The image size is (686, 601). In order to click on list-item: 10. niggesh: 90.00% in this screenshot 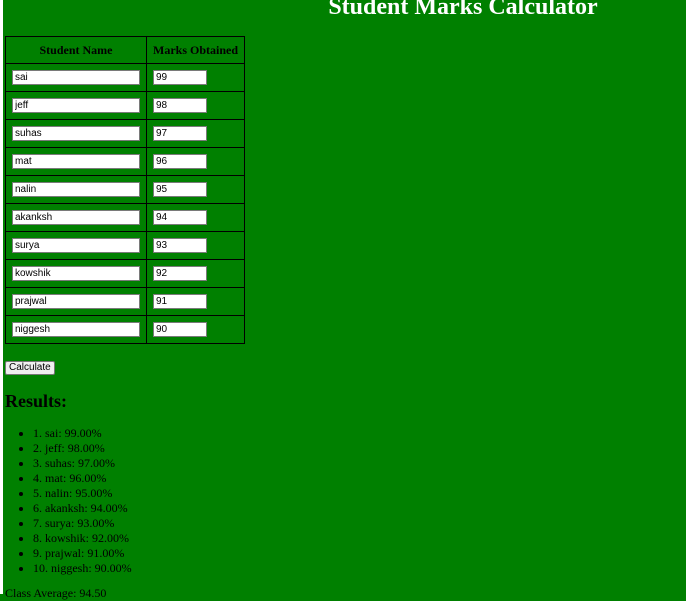, I will do `click(82, 568)`.